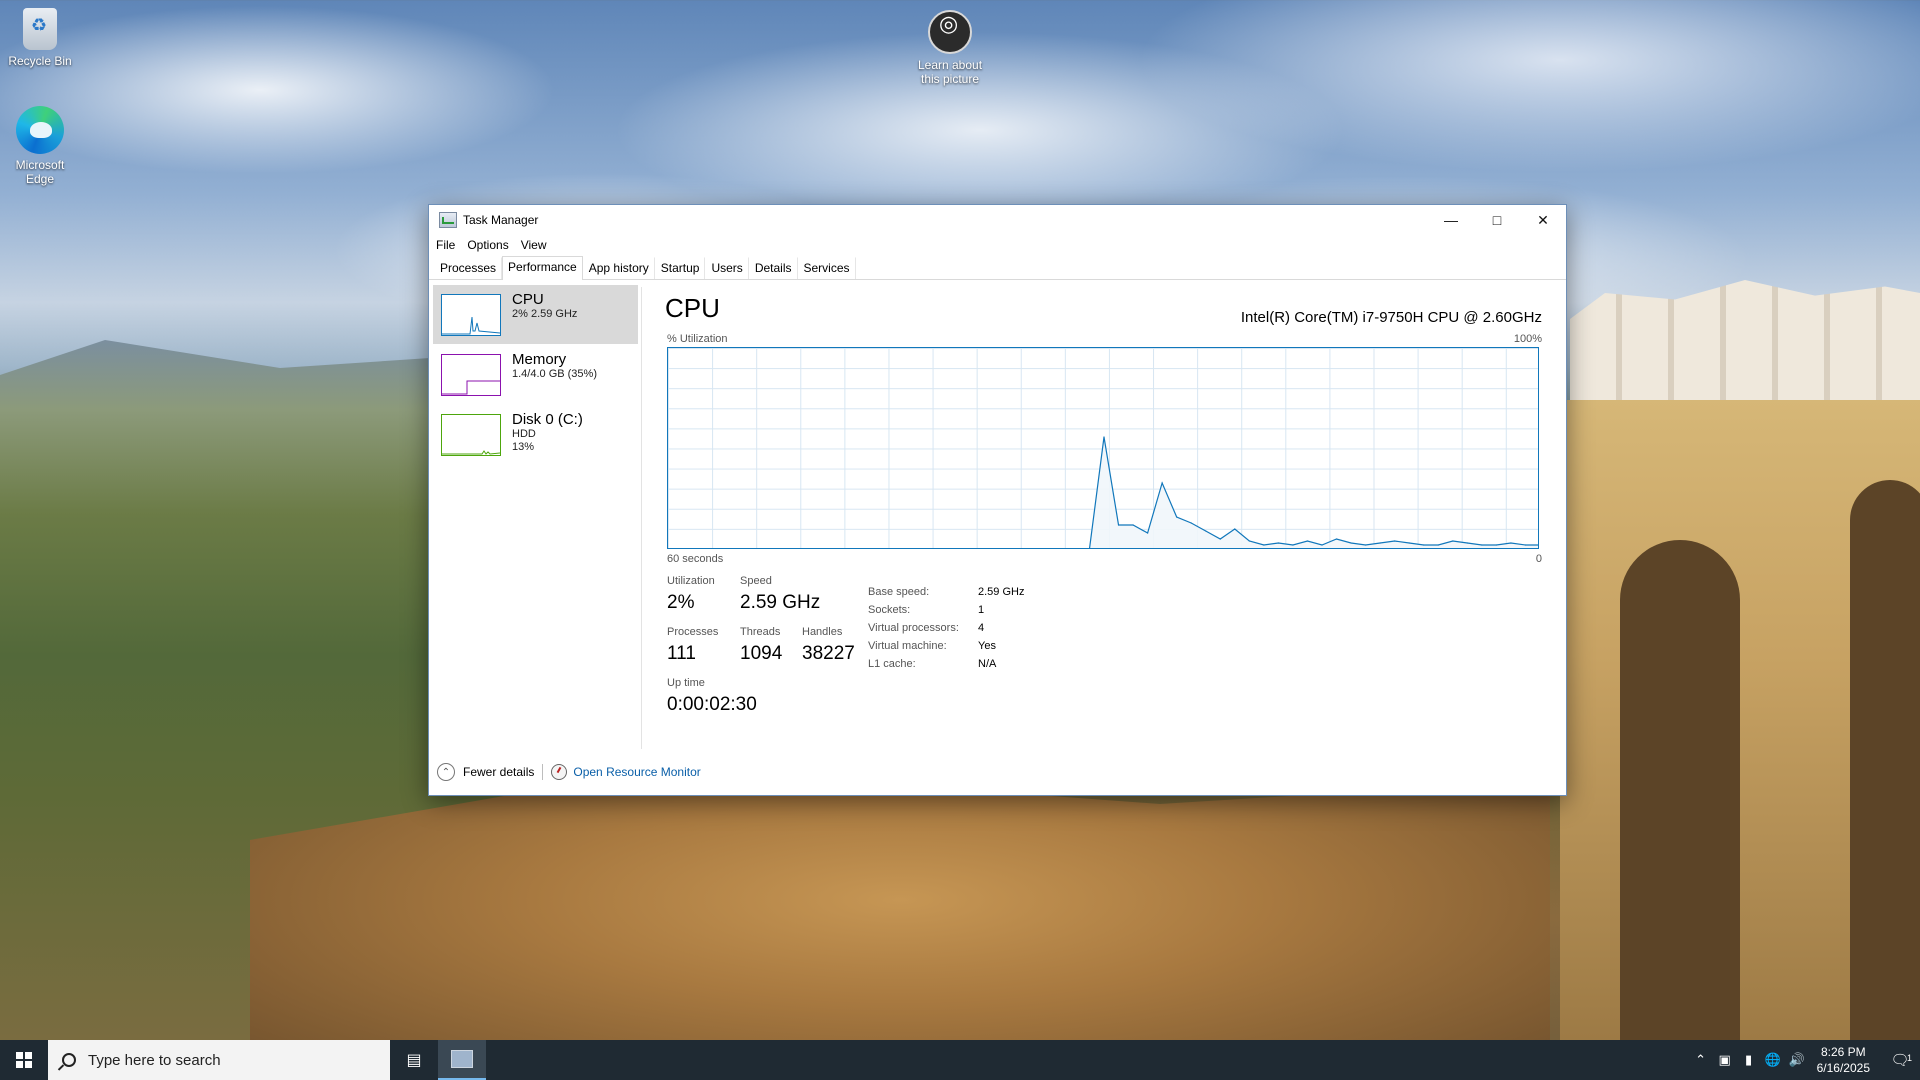 The height and width of the screenshot is (1080, 1920). What do you see at coordinates (946, 592) in the screenshot?
I see `property-row: Base speed: 2.59 GHz` at bounding box center [946, 592].